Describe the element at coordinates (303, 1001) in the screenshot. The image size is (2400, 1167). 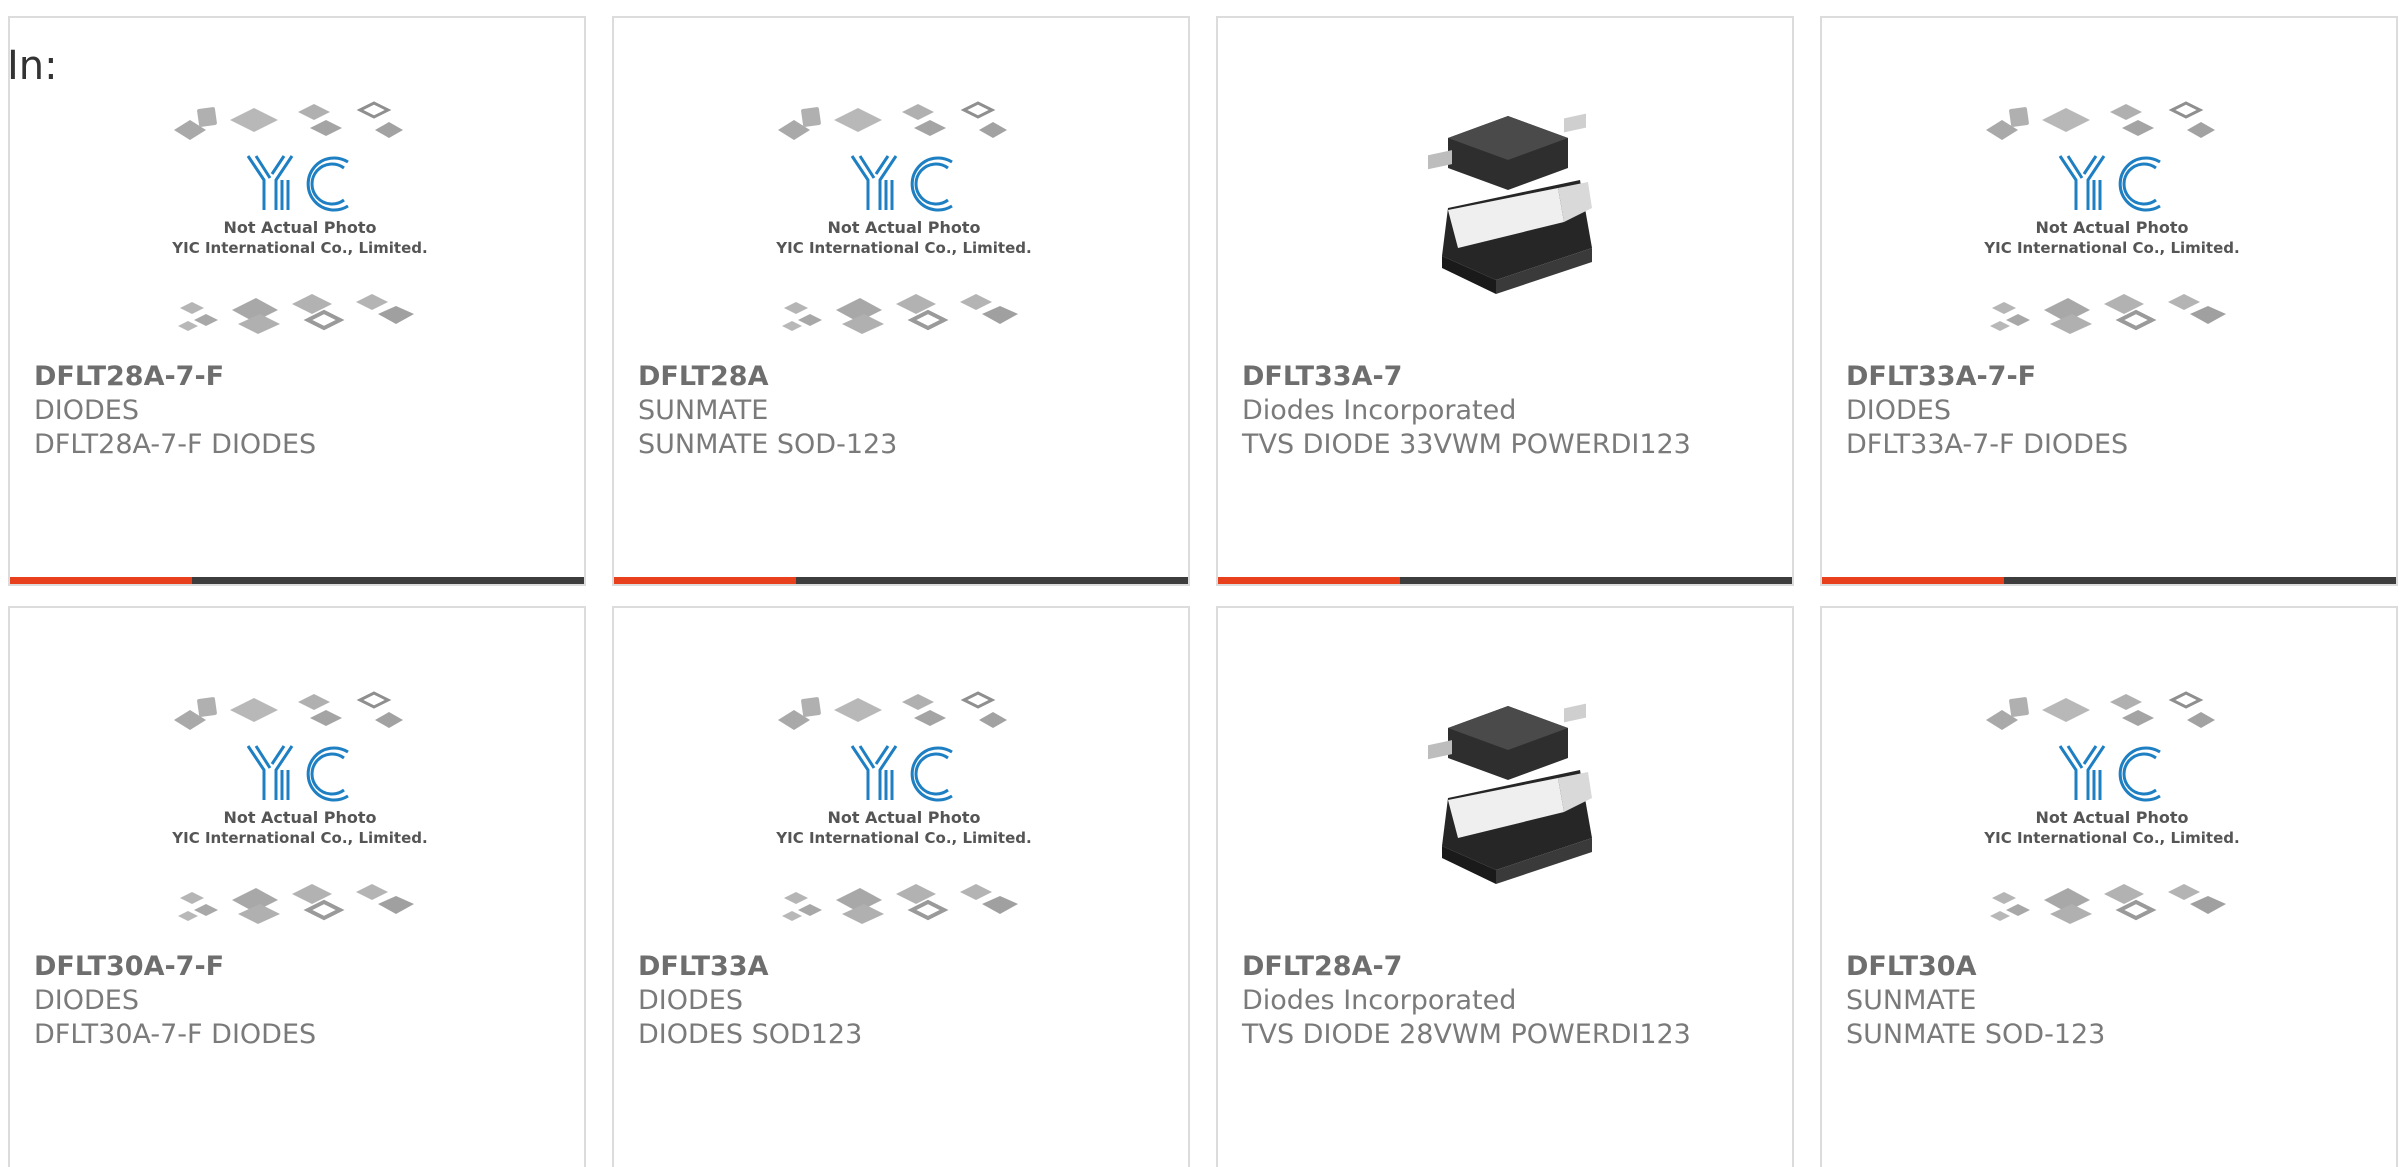
I see `product-info: DFLT30A-7-F DIODES DFLT30A-7-F DIODES` at that location.